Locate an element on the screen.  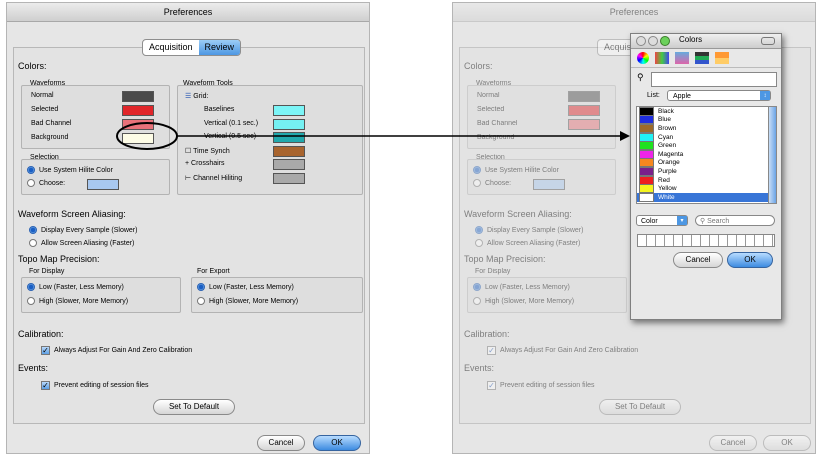
color-menu-label: Color is located at coordinates (649, 221).